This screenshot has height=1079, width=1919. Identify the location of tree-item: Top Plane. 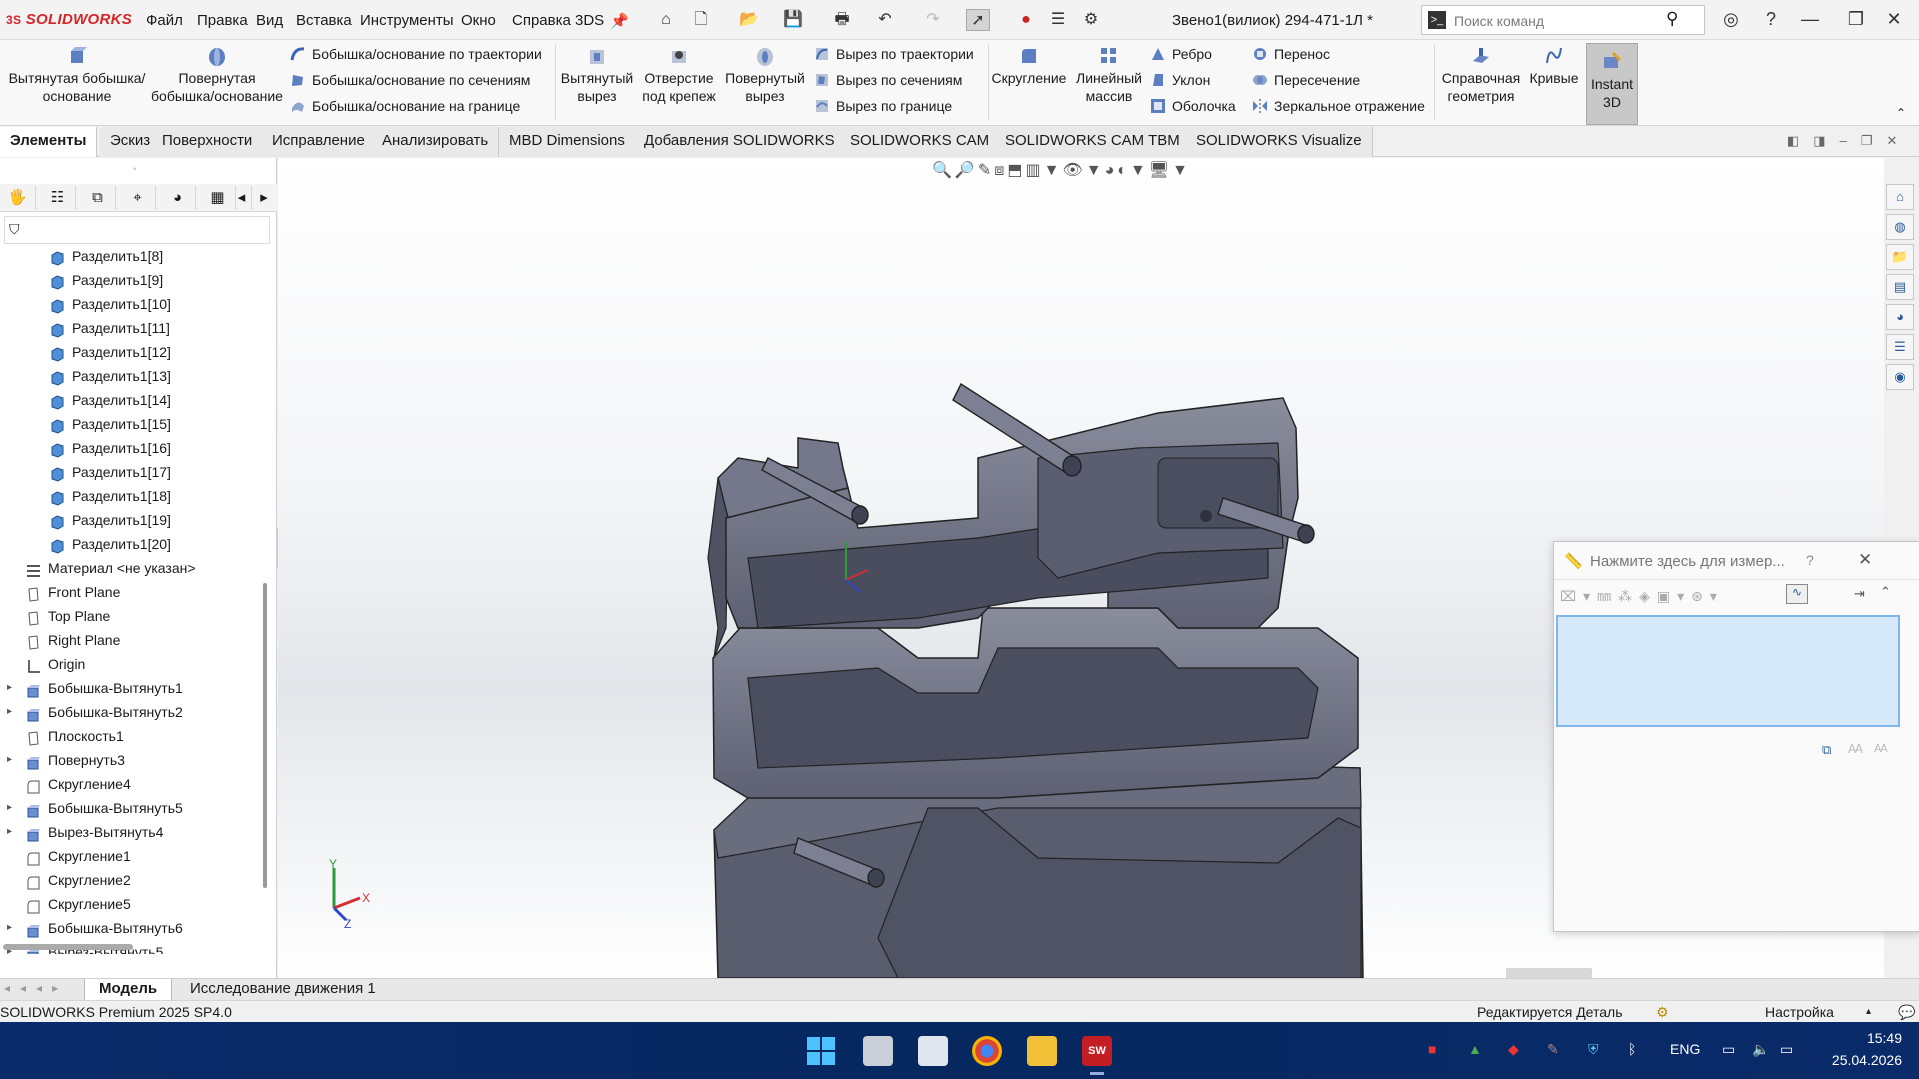
(133, 616).